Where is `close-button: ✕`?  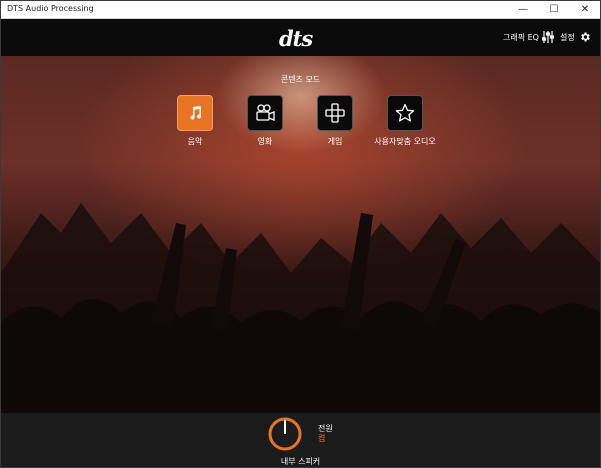 close-button: ✕ is located at coordinates (585, 9).